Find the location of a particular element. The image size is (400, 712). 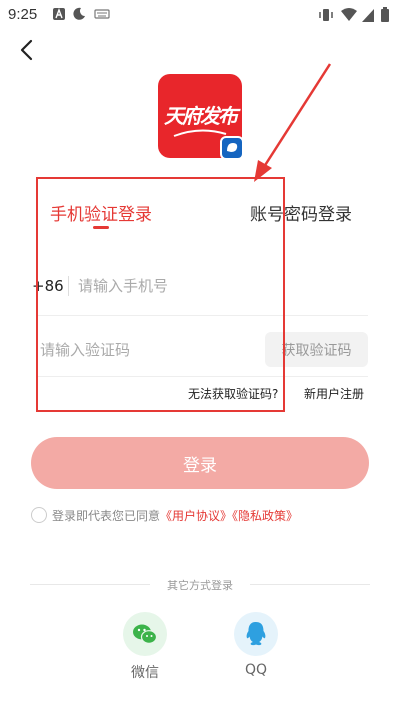

privacy-policy-link: 《隐私政策》 is located at coordinates (265, 516).